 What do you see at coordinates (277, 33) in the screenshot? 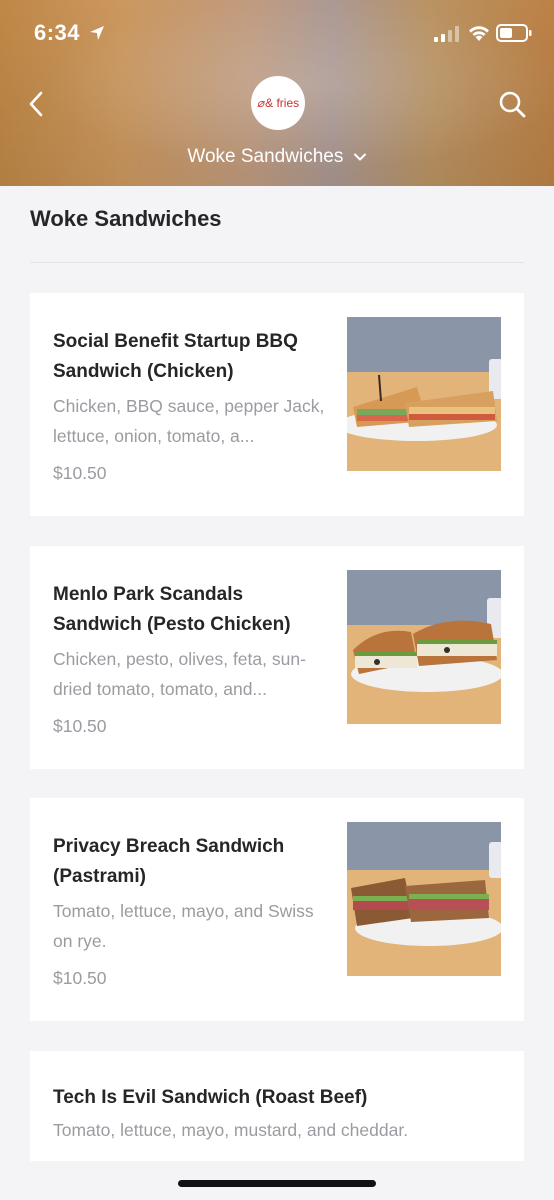
I see `status-bar: 6:34` at bounding box center [277, 33].